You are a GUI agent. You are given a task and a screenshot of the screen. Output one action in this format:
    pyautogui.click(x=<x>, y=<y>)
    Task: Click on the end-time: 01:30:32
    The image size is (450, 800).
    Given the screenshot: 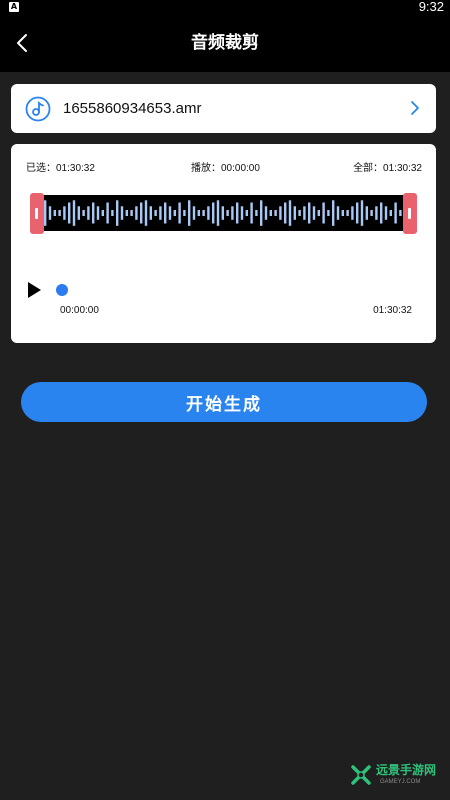 What is the action you would take?
    pyautogui.click(x=392, y=310)
    